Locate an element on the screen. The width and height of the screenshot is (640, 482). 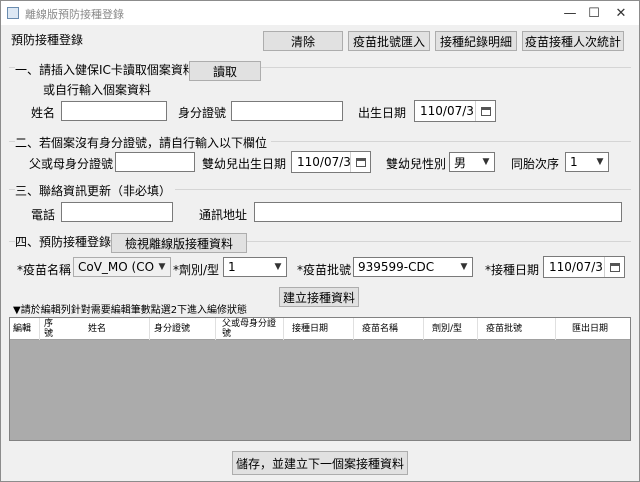
birth-order-value: 1 is located at coordinates (574, 162).